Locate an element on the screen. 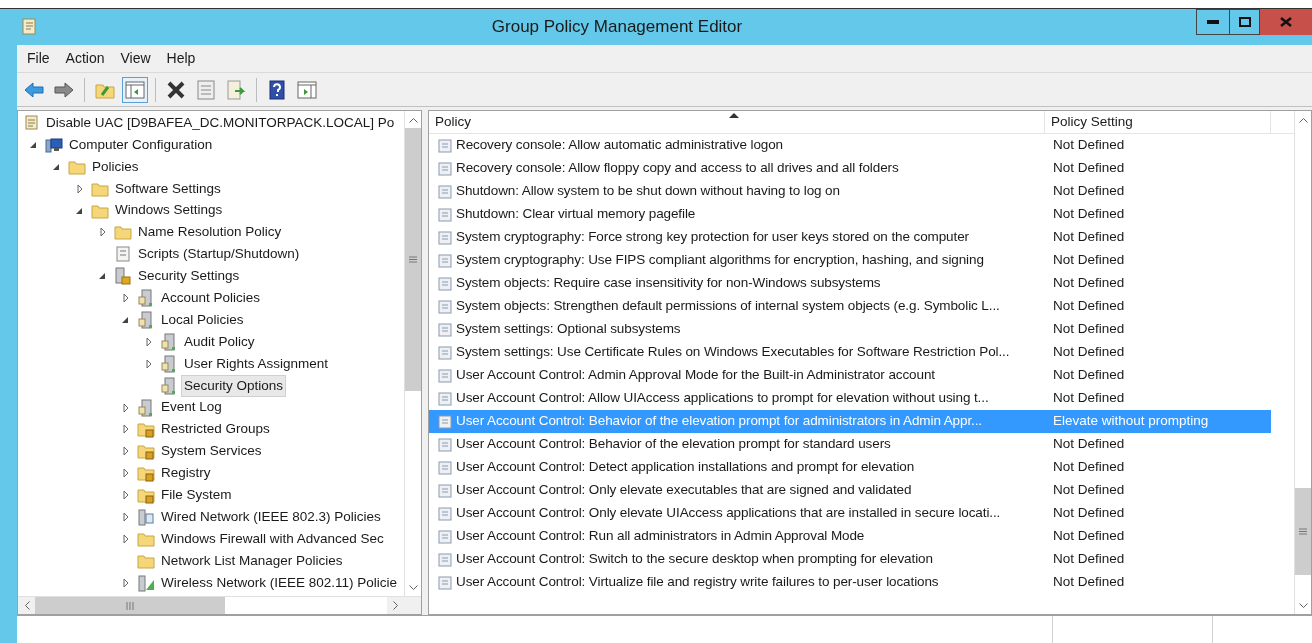  column-header: Policy is located at coordinates (737, 122).